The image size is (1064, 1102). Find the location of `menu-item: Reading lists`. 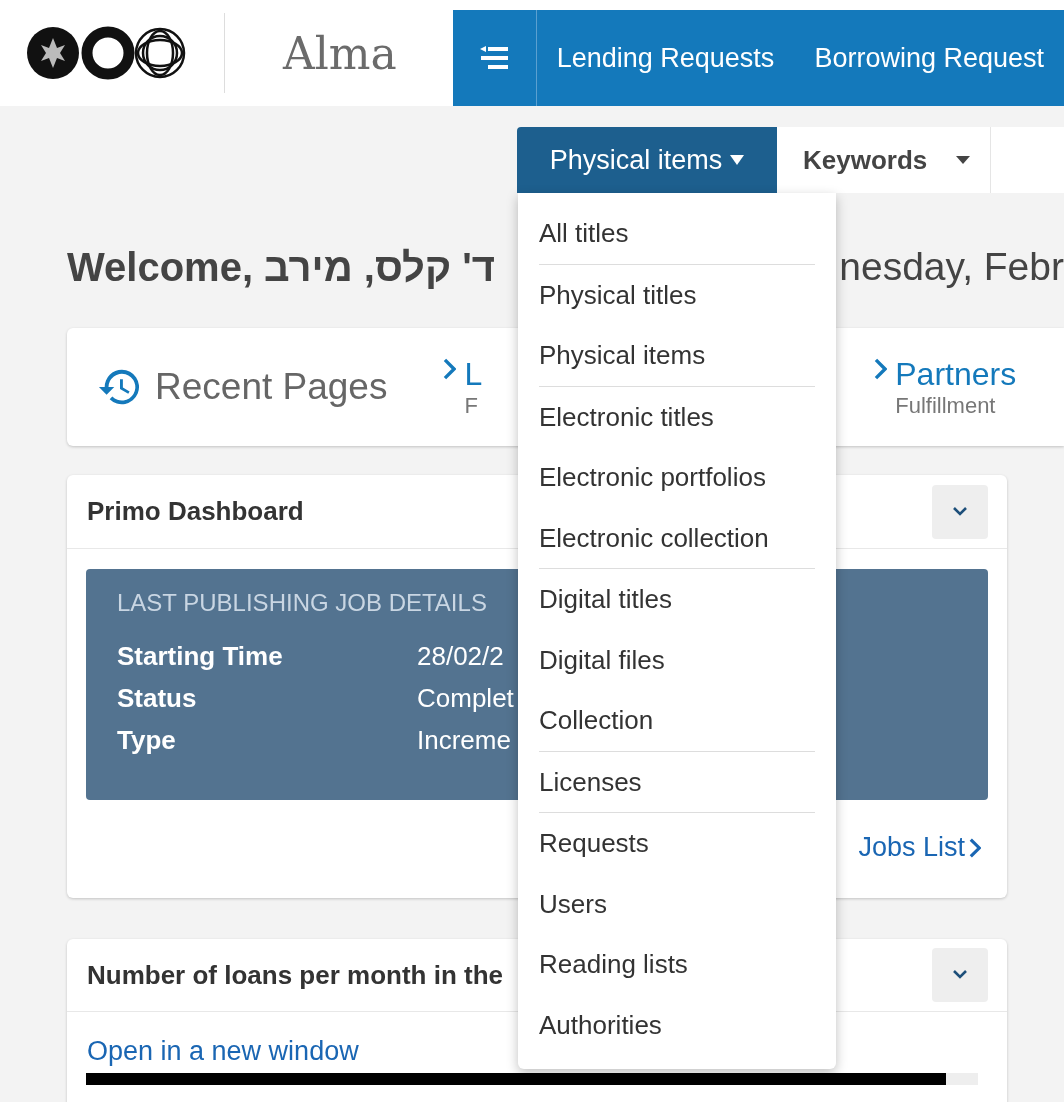

menu-item: Reading lists is located at coordinates (677, 964).